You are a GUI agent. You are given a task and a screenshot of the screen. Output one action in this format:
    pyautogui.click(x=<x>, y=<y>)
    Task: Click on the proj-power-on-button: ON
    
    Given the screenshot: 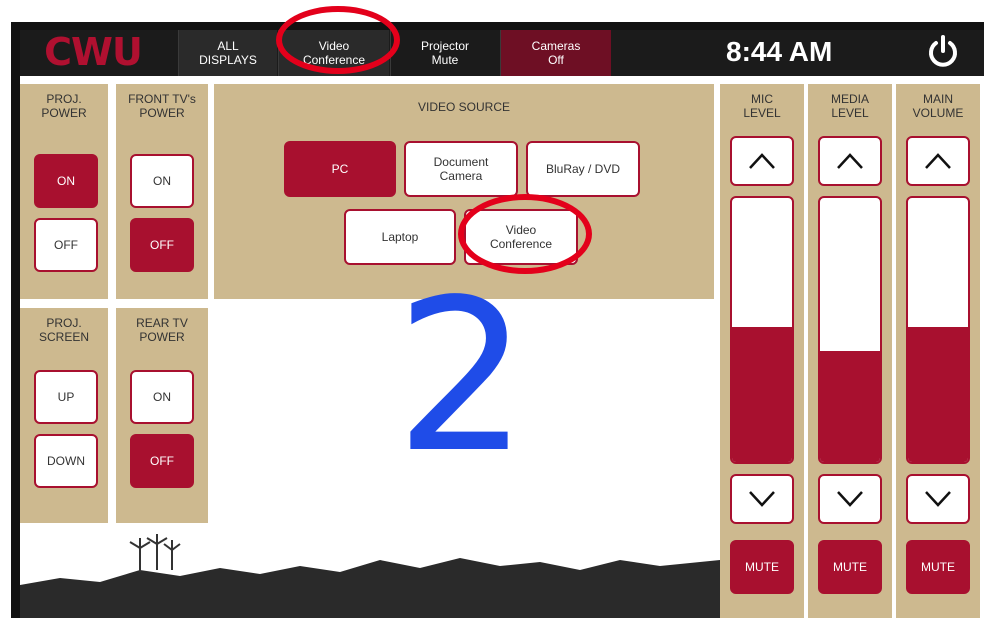 What is the action you would take?
    pyautogui.click(x=66, y=181)
    